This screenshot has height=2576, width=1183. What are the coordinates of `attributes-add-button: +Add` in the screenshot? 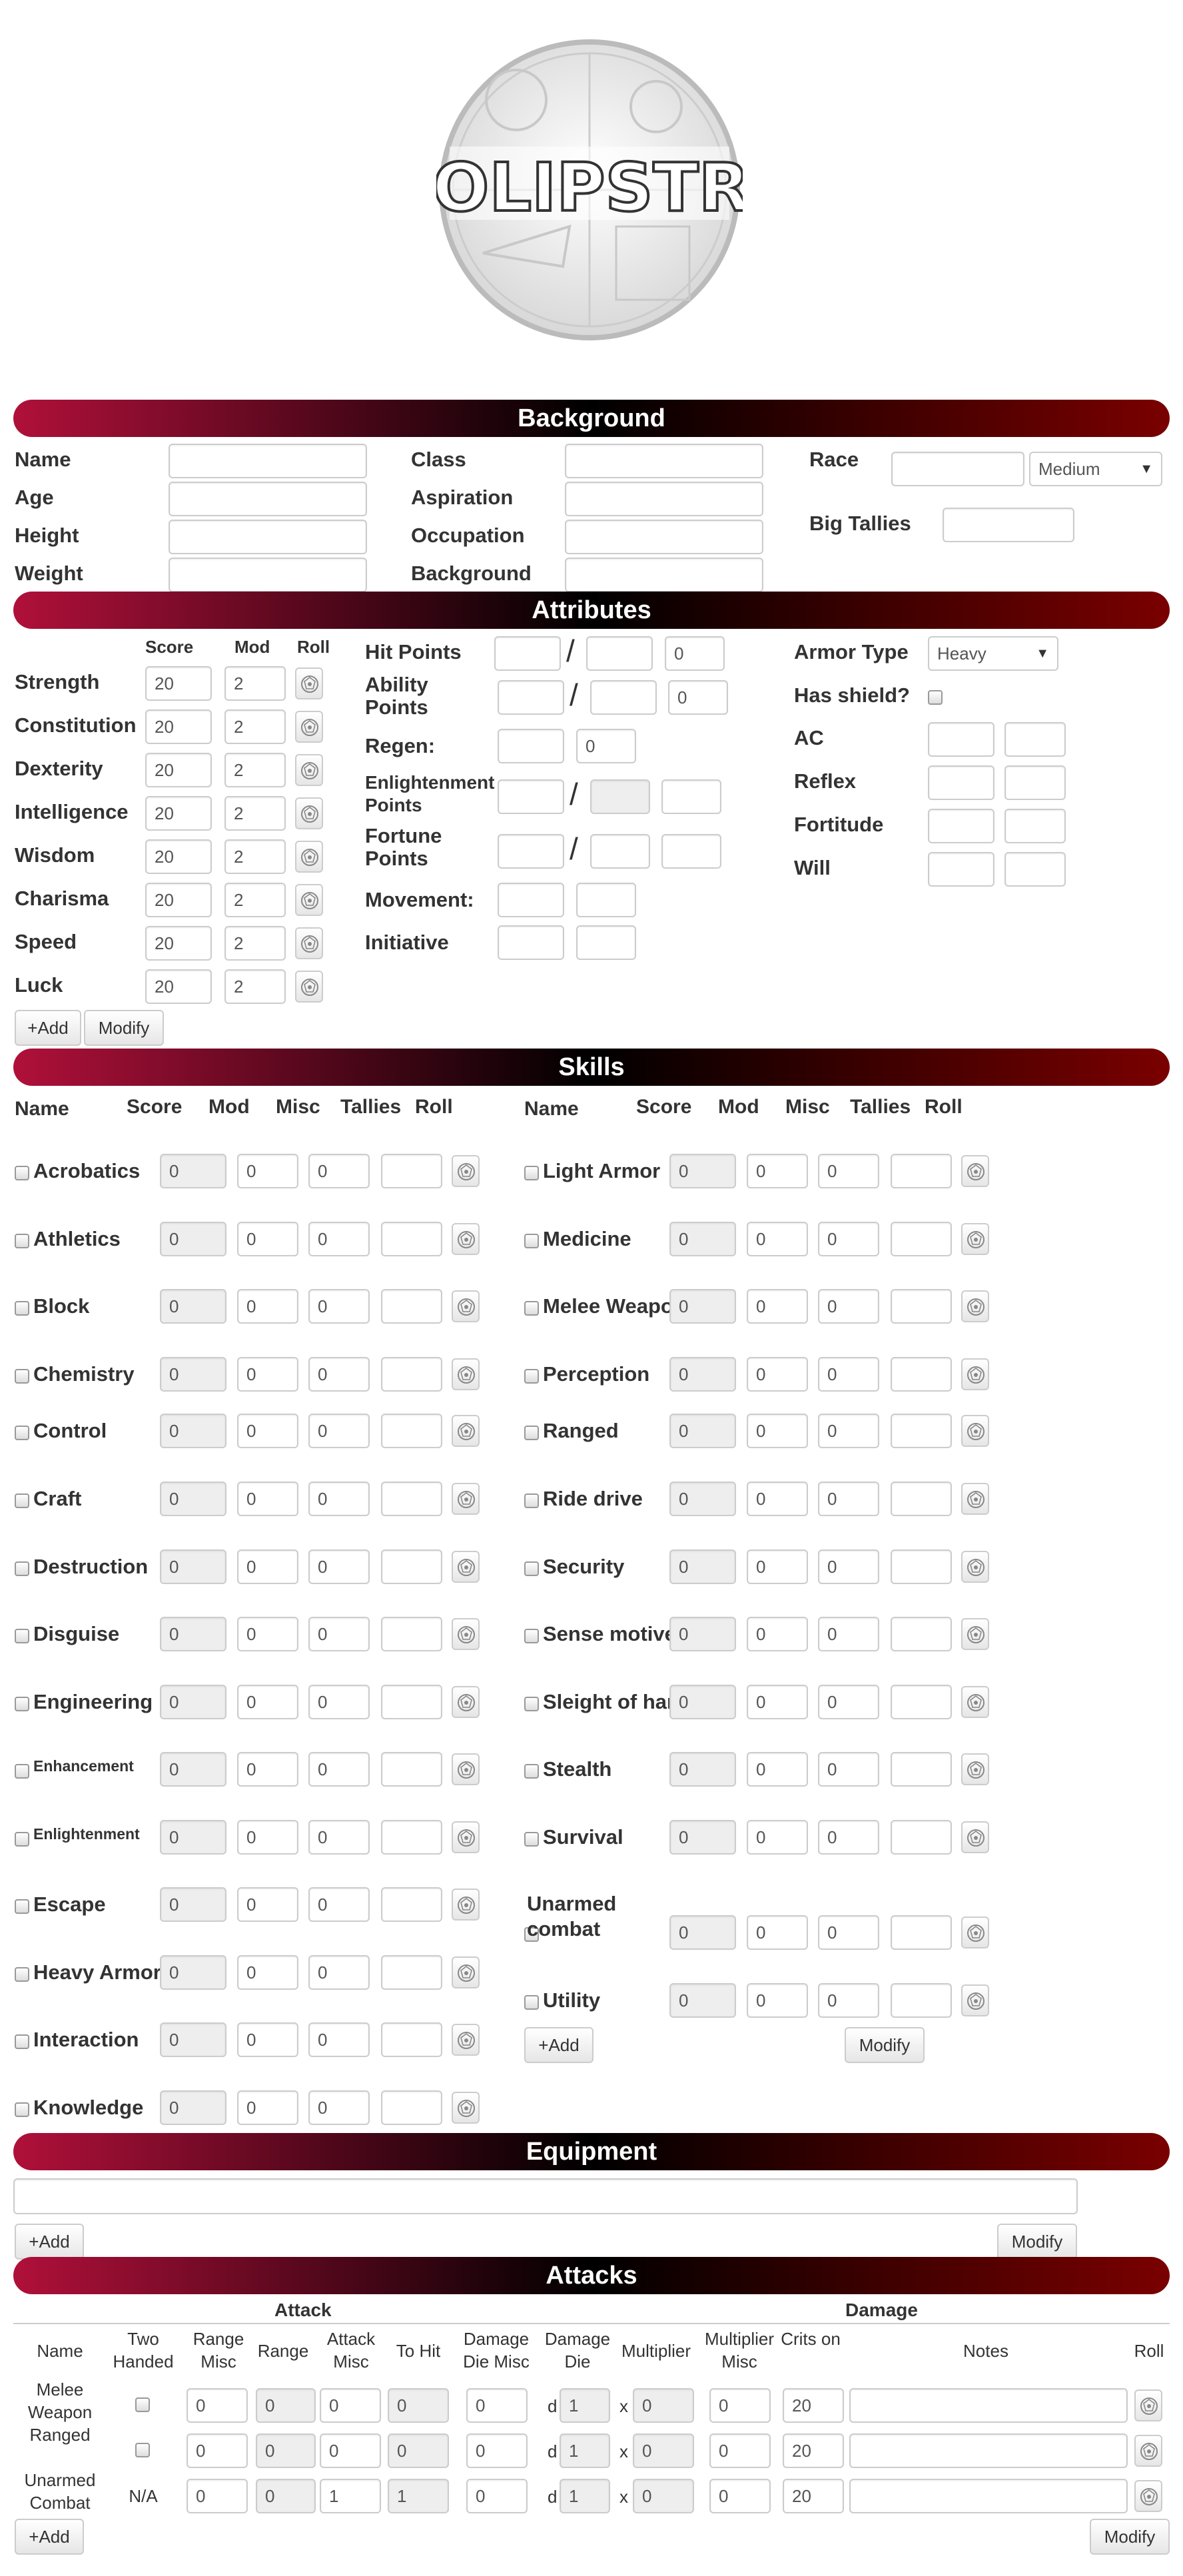 It's located at (48, 1028).